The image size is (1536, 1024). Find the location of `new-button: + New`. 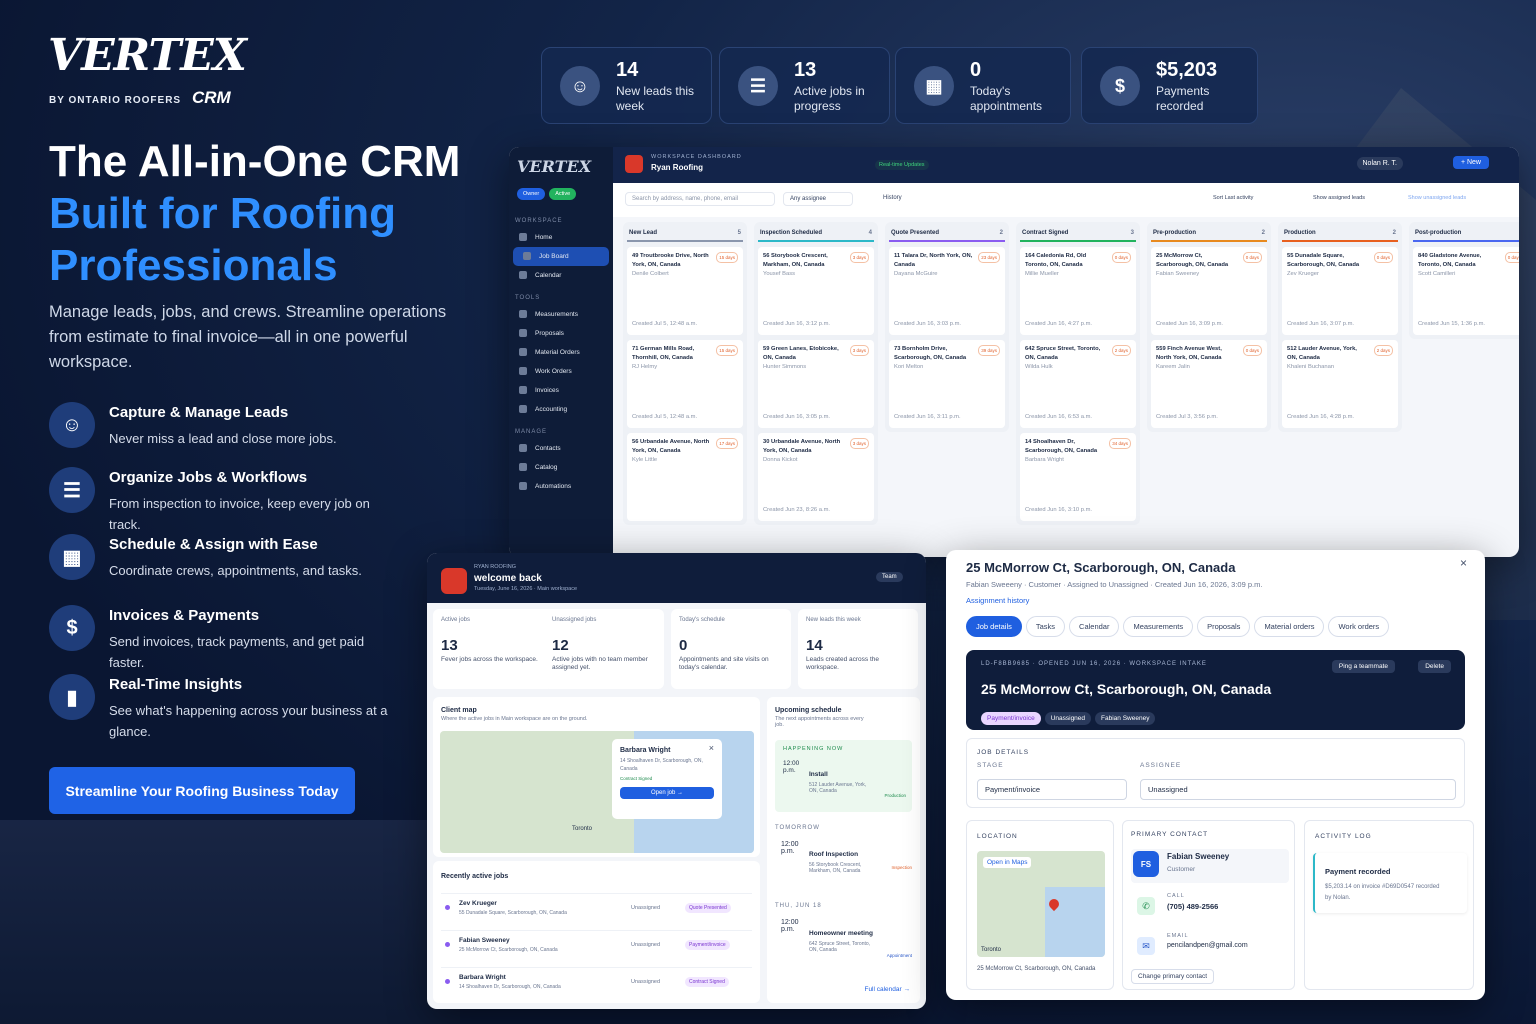

new-button: + New is located at coordinates (1470, 162).